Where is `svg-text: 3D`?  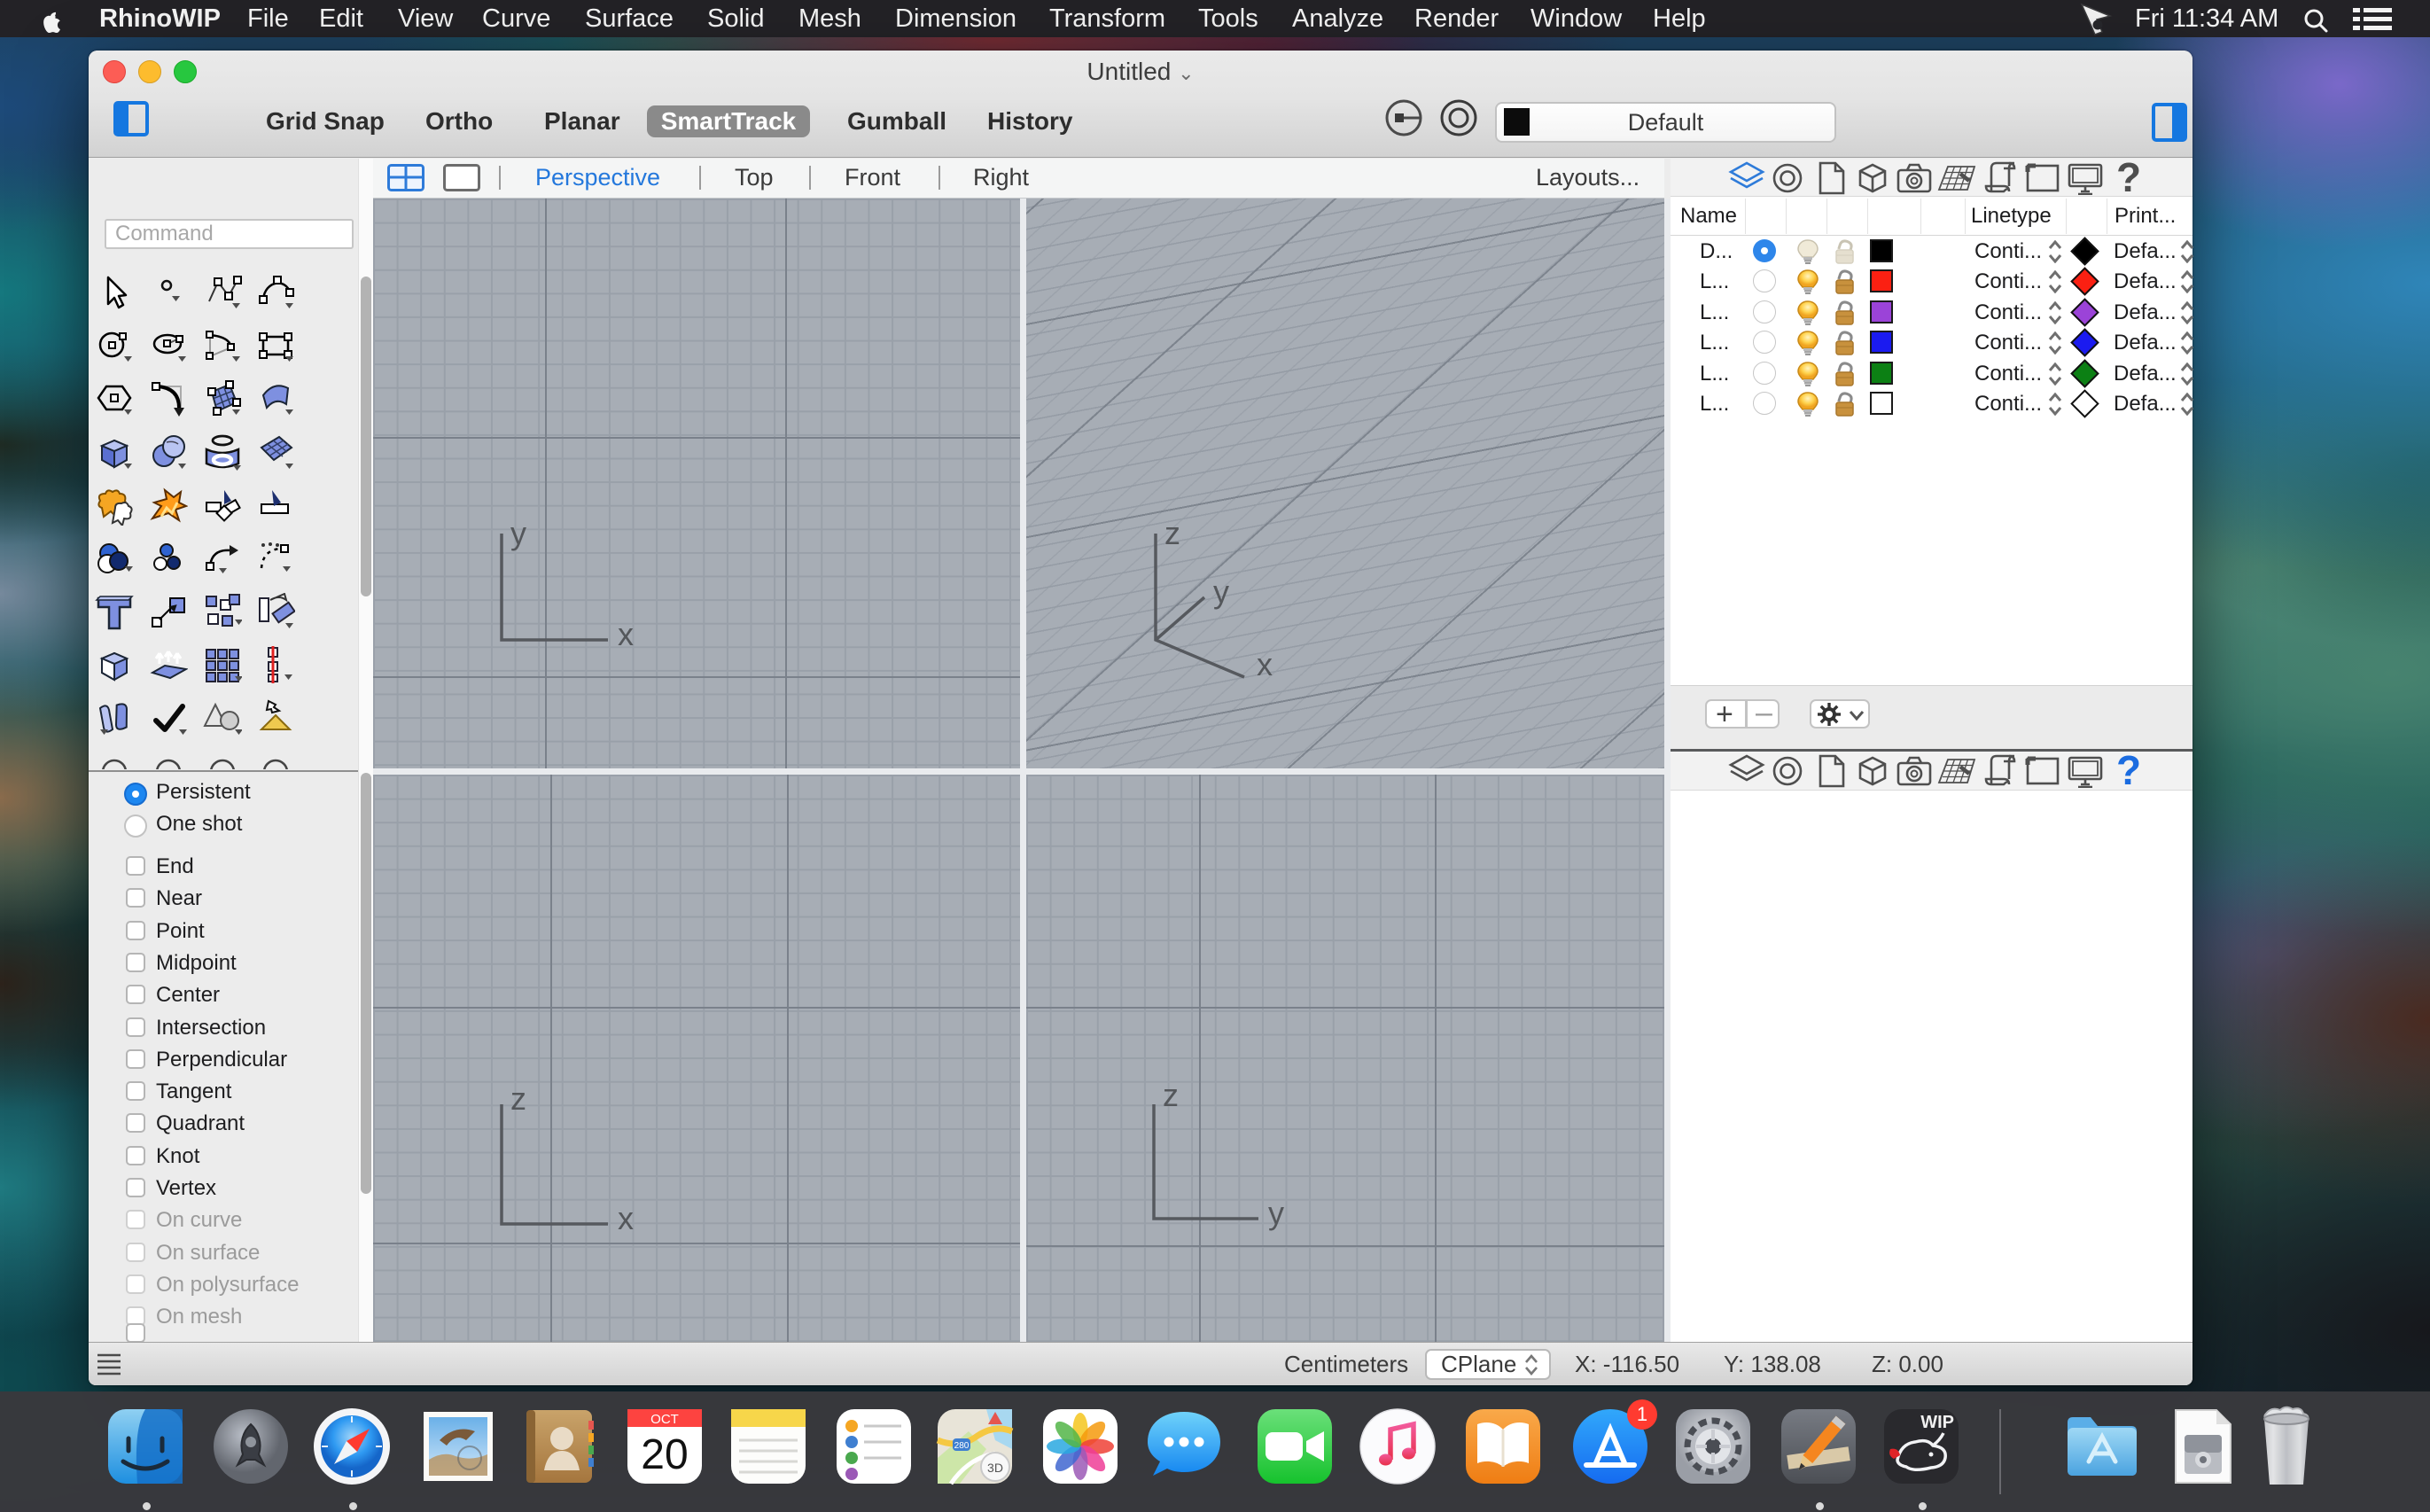 svg-text: 3D is located at coordinates (995, 1468).